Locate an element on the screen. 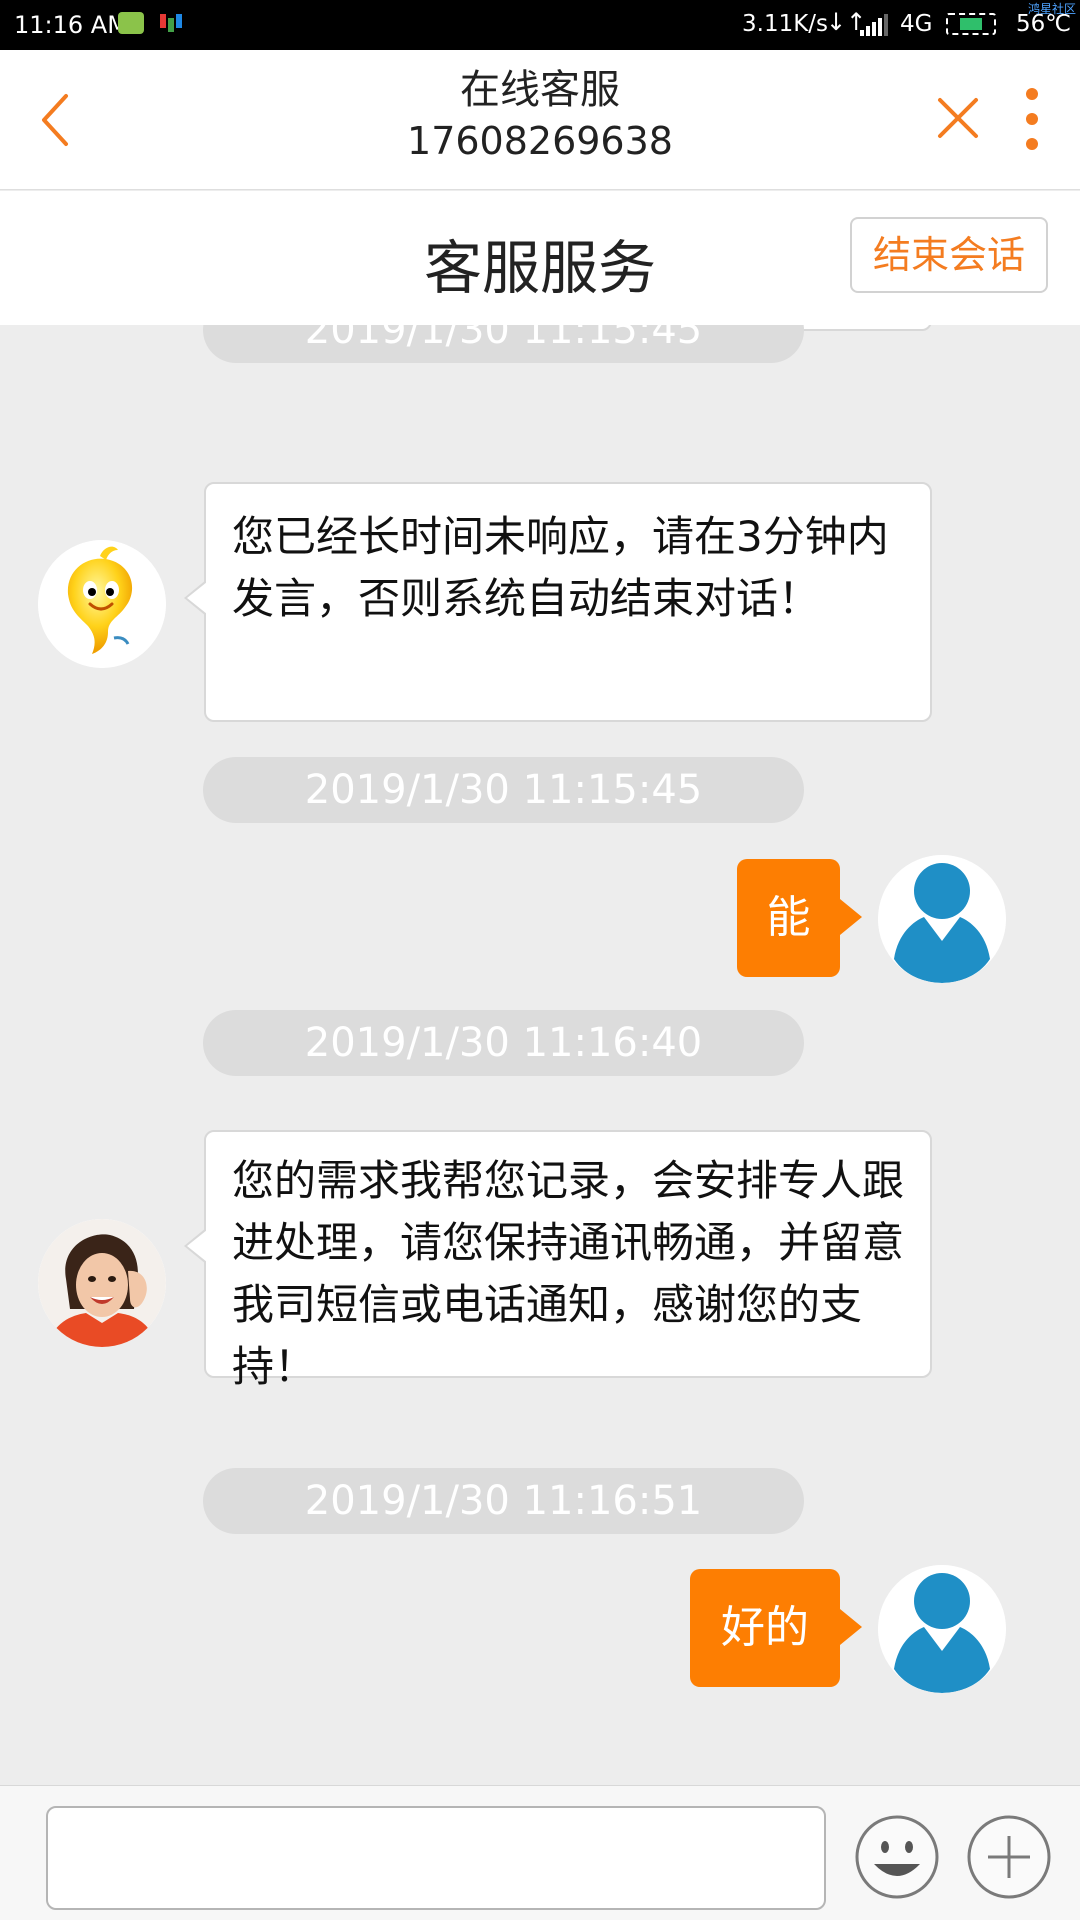 The width and height of the screenshot is (1080, 1920). page-subtitle: 17608269638 is located at coordinates (540, 141).